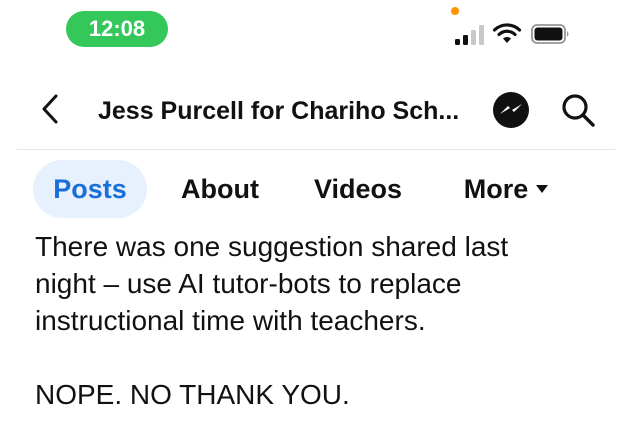  I want to click on tab-videos: Videos, so click(358, 189).